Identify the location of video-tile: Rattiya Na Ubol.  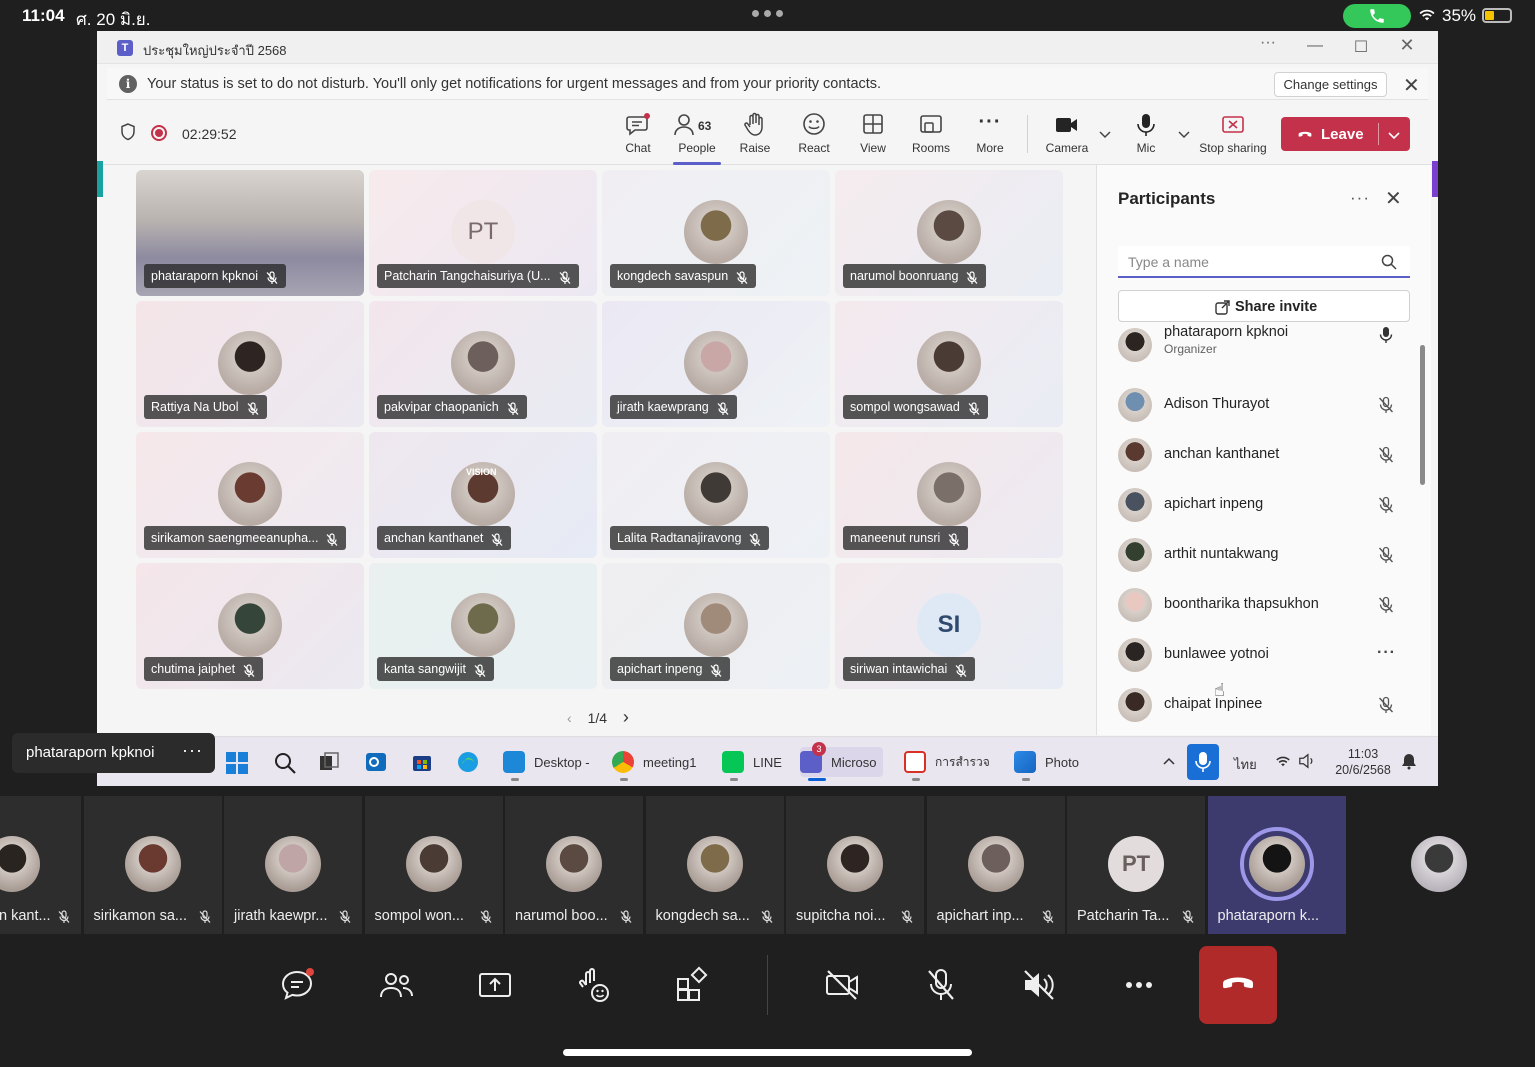
(250, 364).